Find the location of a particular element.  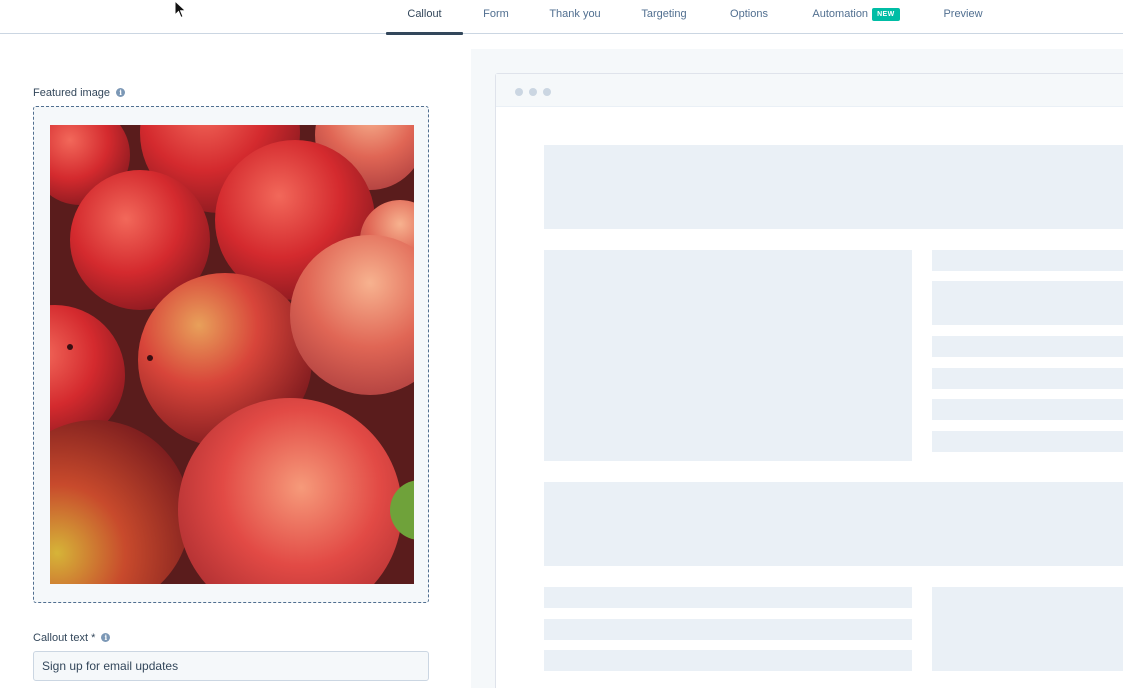

tab-targeting: Targeting is located at coordinates (664, 17).